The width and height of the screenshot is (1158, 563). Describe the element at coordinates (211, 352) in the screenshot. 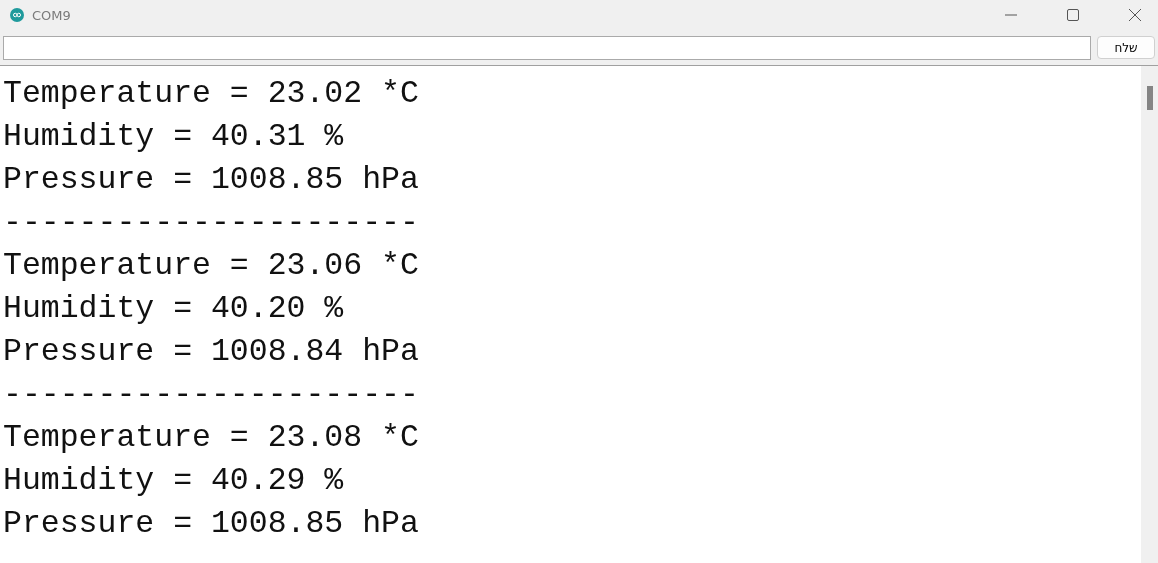

I see `serial-output-line: Pressure = 1008.84 hPa` at that location.